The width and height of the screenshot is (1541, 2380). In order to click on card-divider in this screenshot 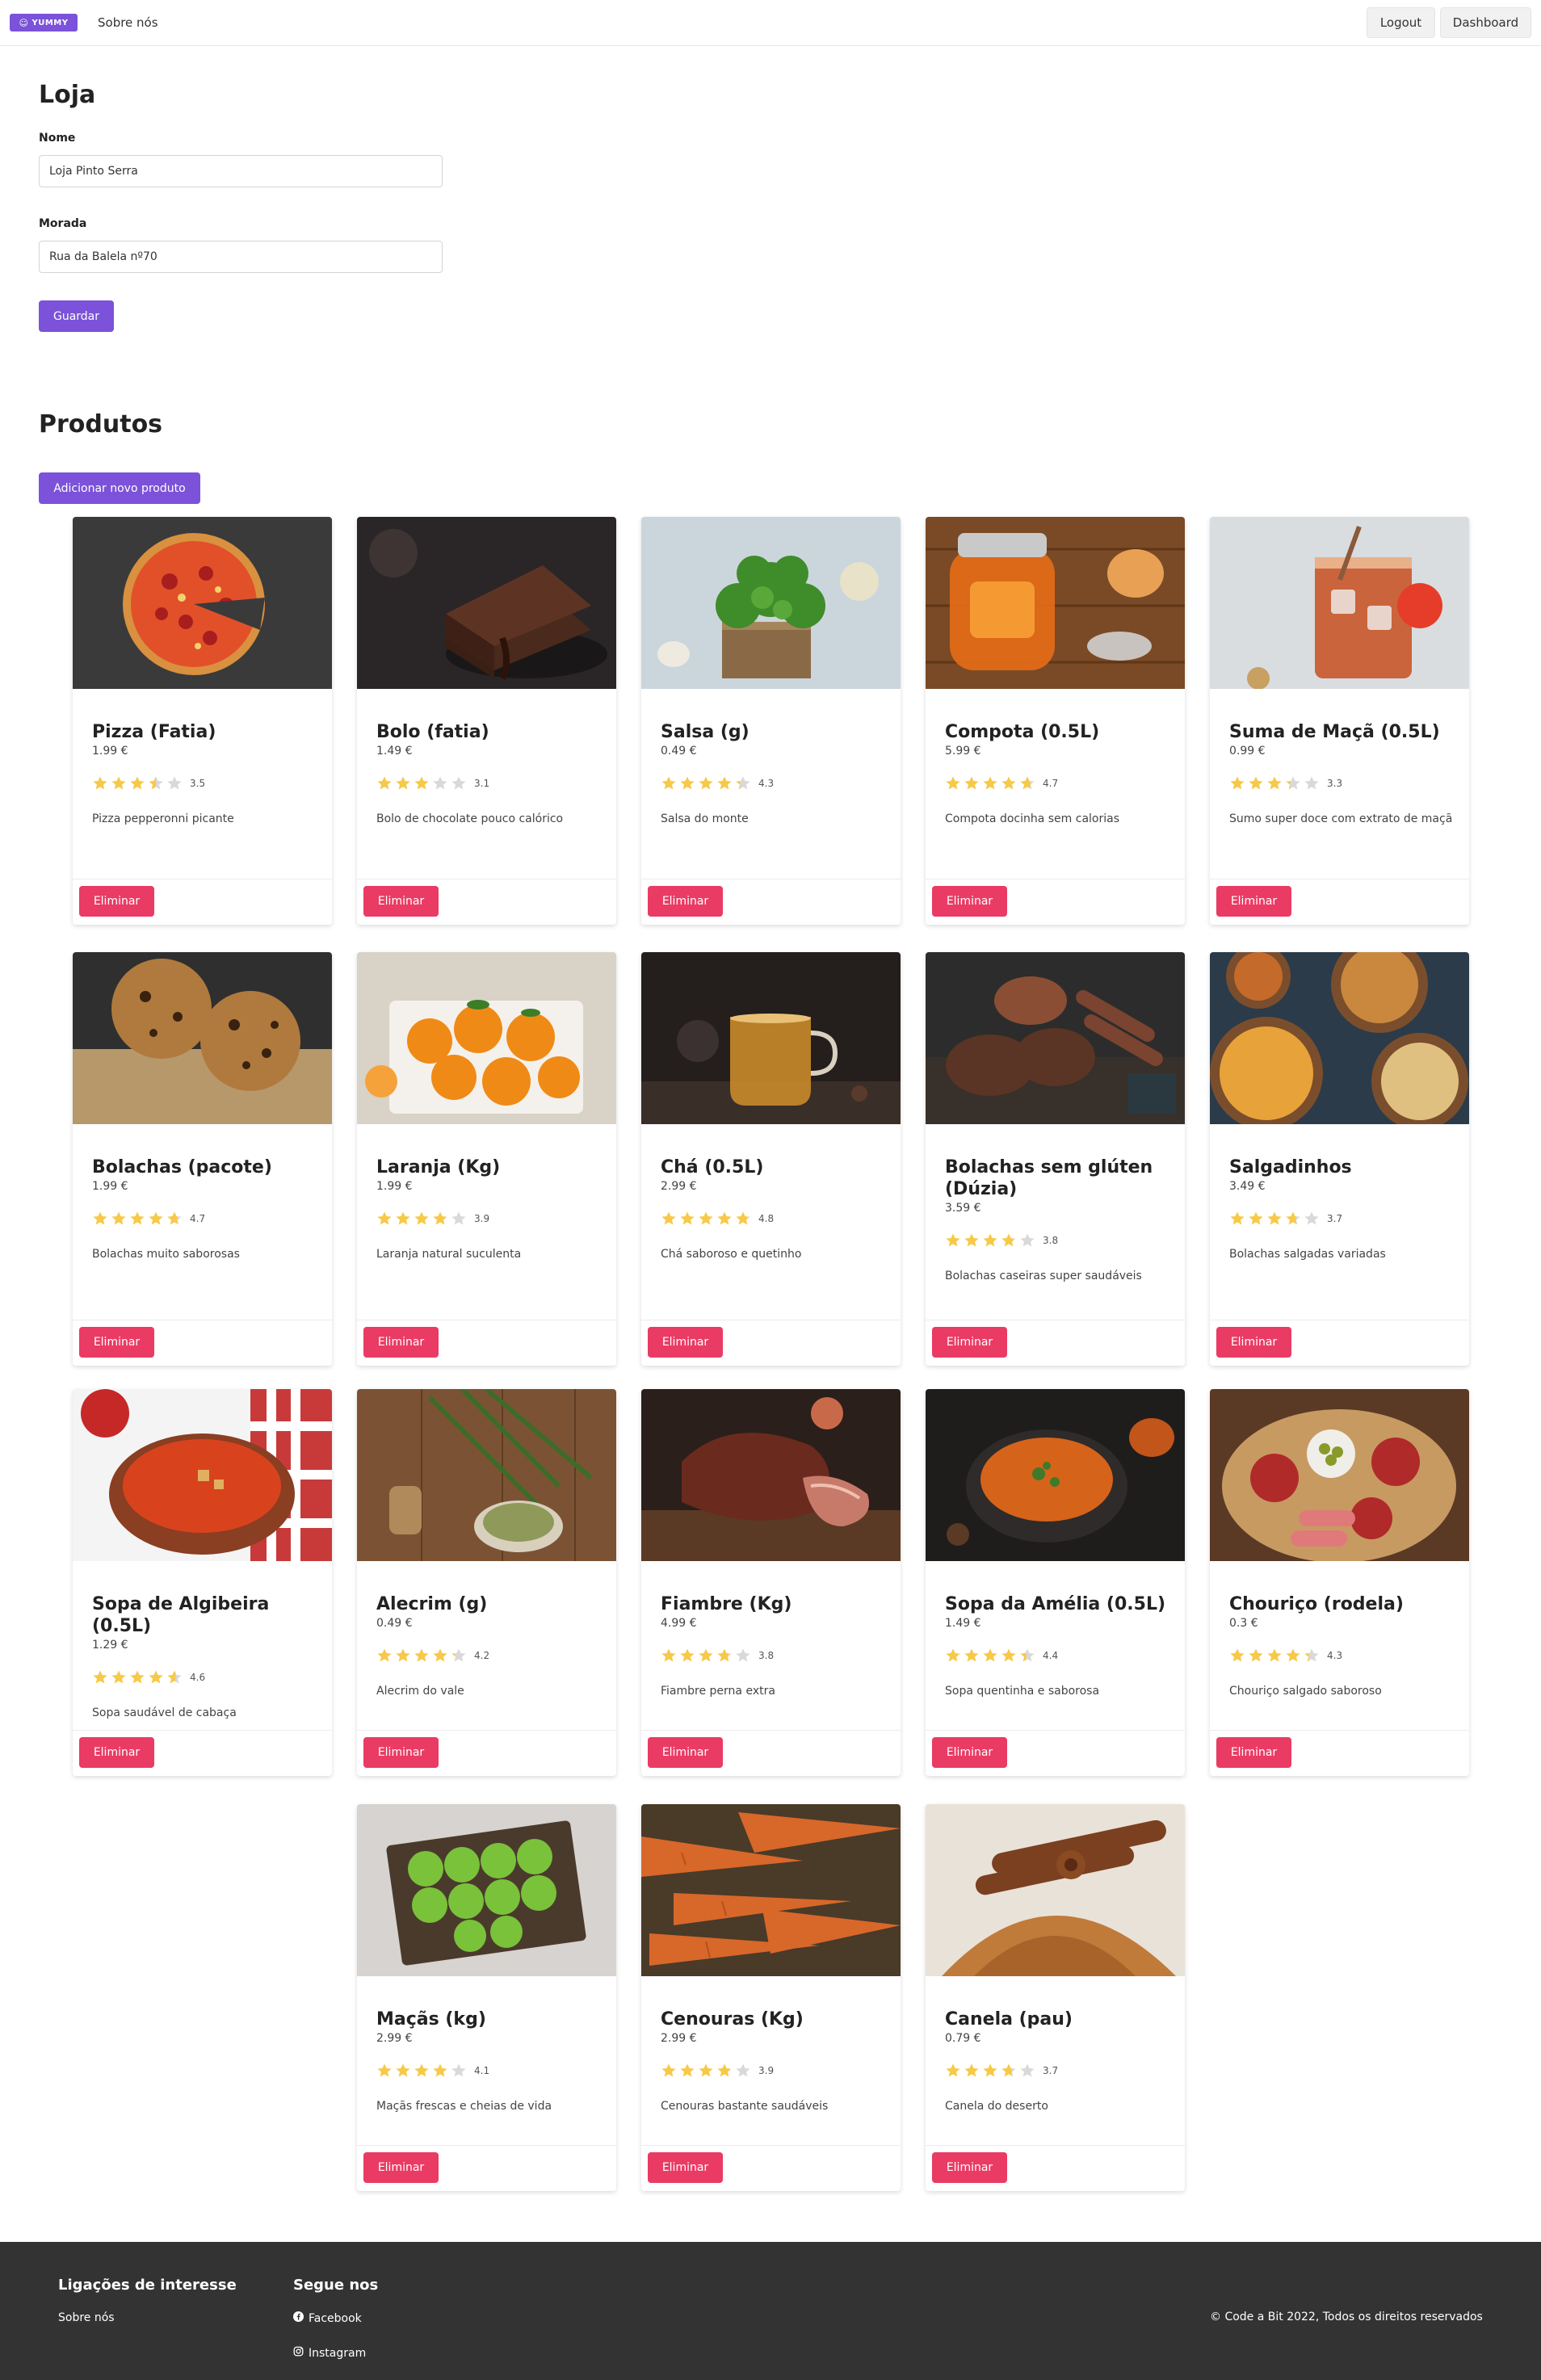, I will do `click(771, 2146)`.